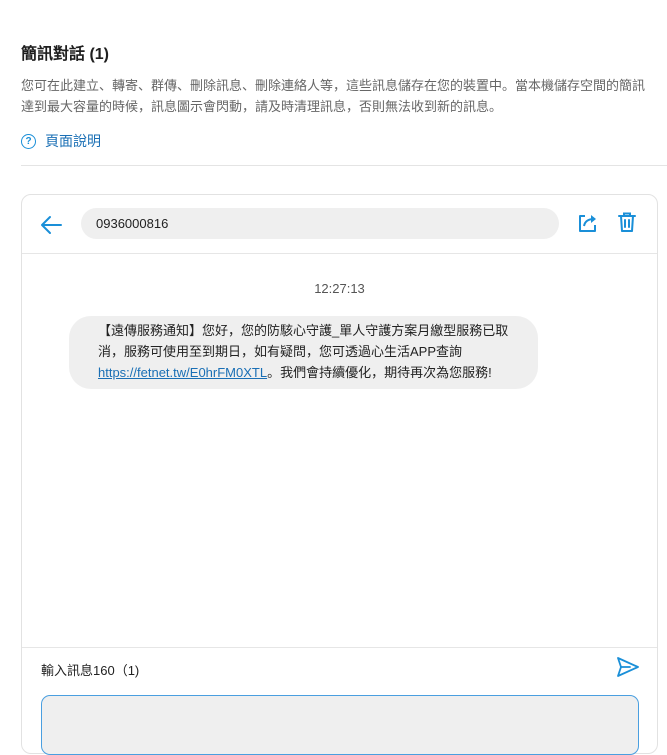 The width and height of the screenshot is (667, 755). I want to click on composer-bar: 輸入訊息160（1), so click(339, 667).